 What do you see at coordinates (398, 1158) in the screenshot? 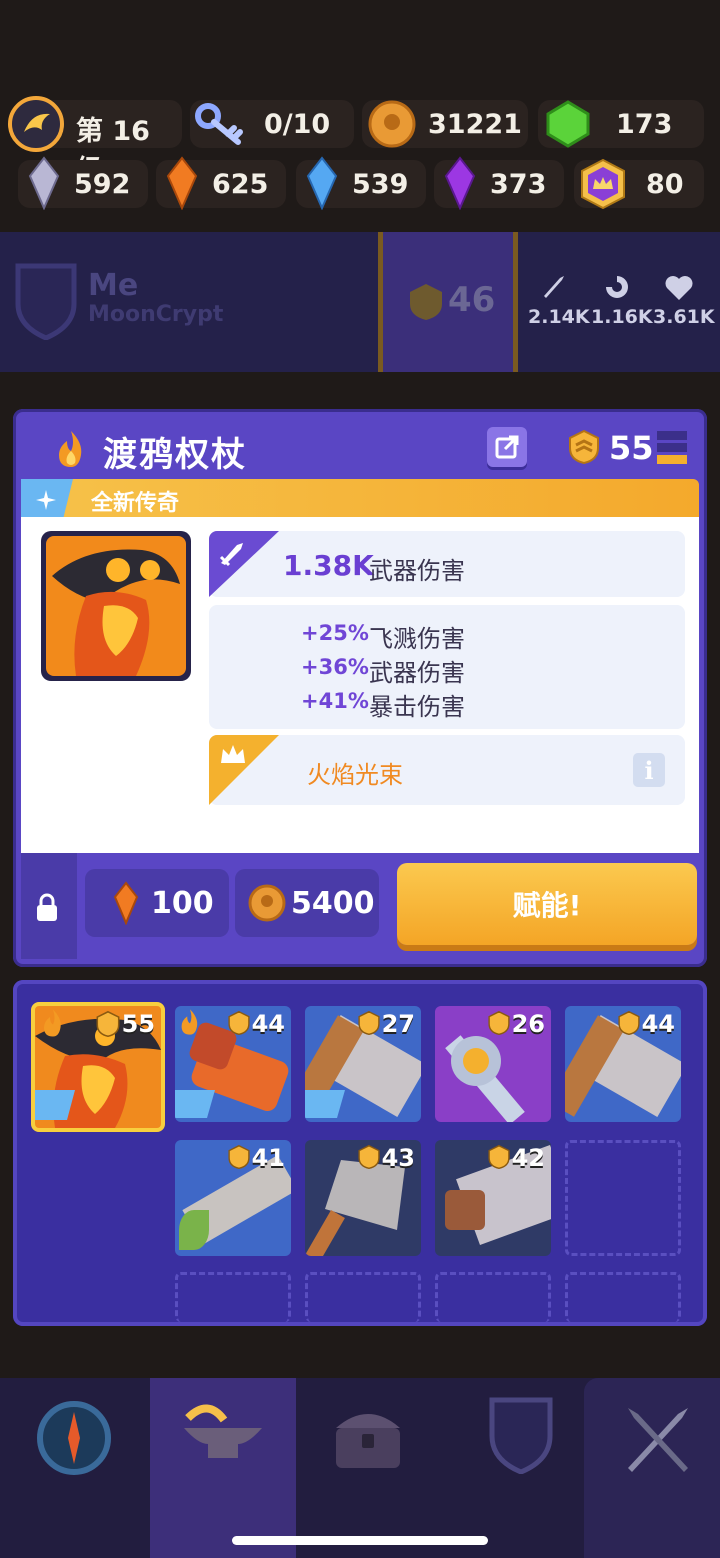
I see `item-level-badge: 43` at bounding box center [398, 1158].